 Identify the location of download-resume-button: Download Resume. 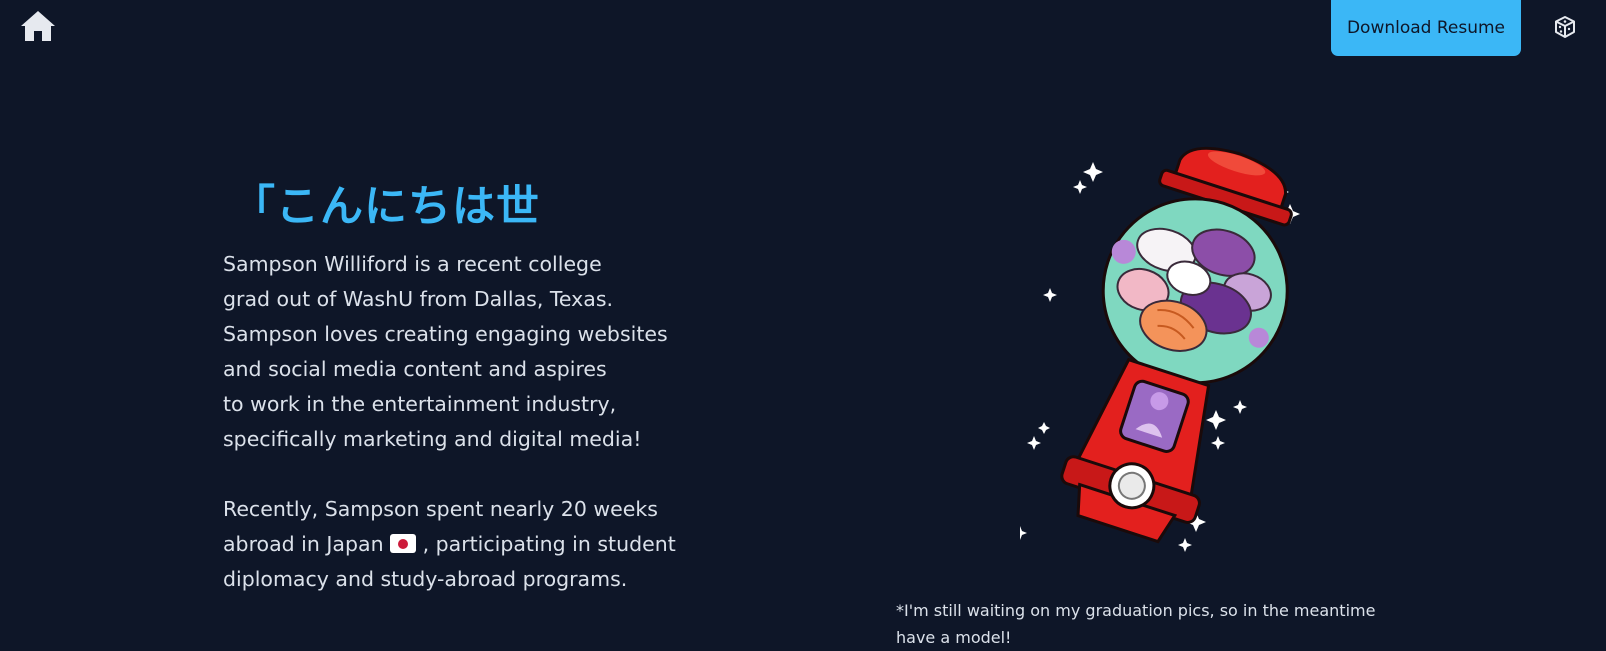
(1426, 28).